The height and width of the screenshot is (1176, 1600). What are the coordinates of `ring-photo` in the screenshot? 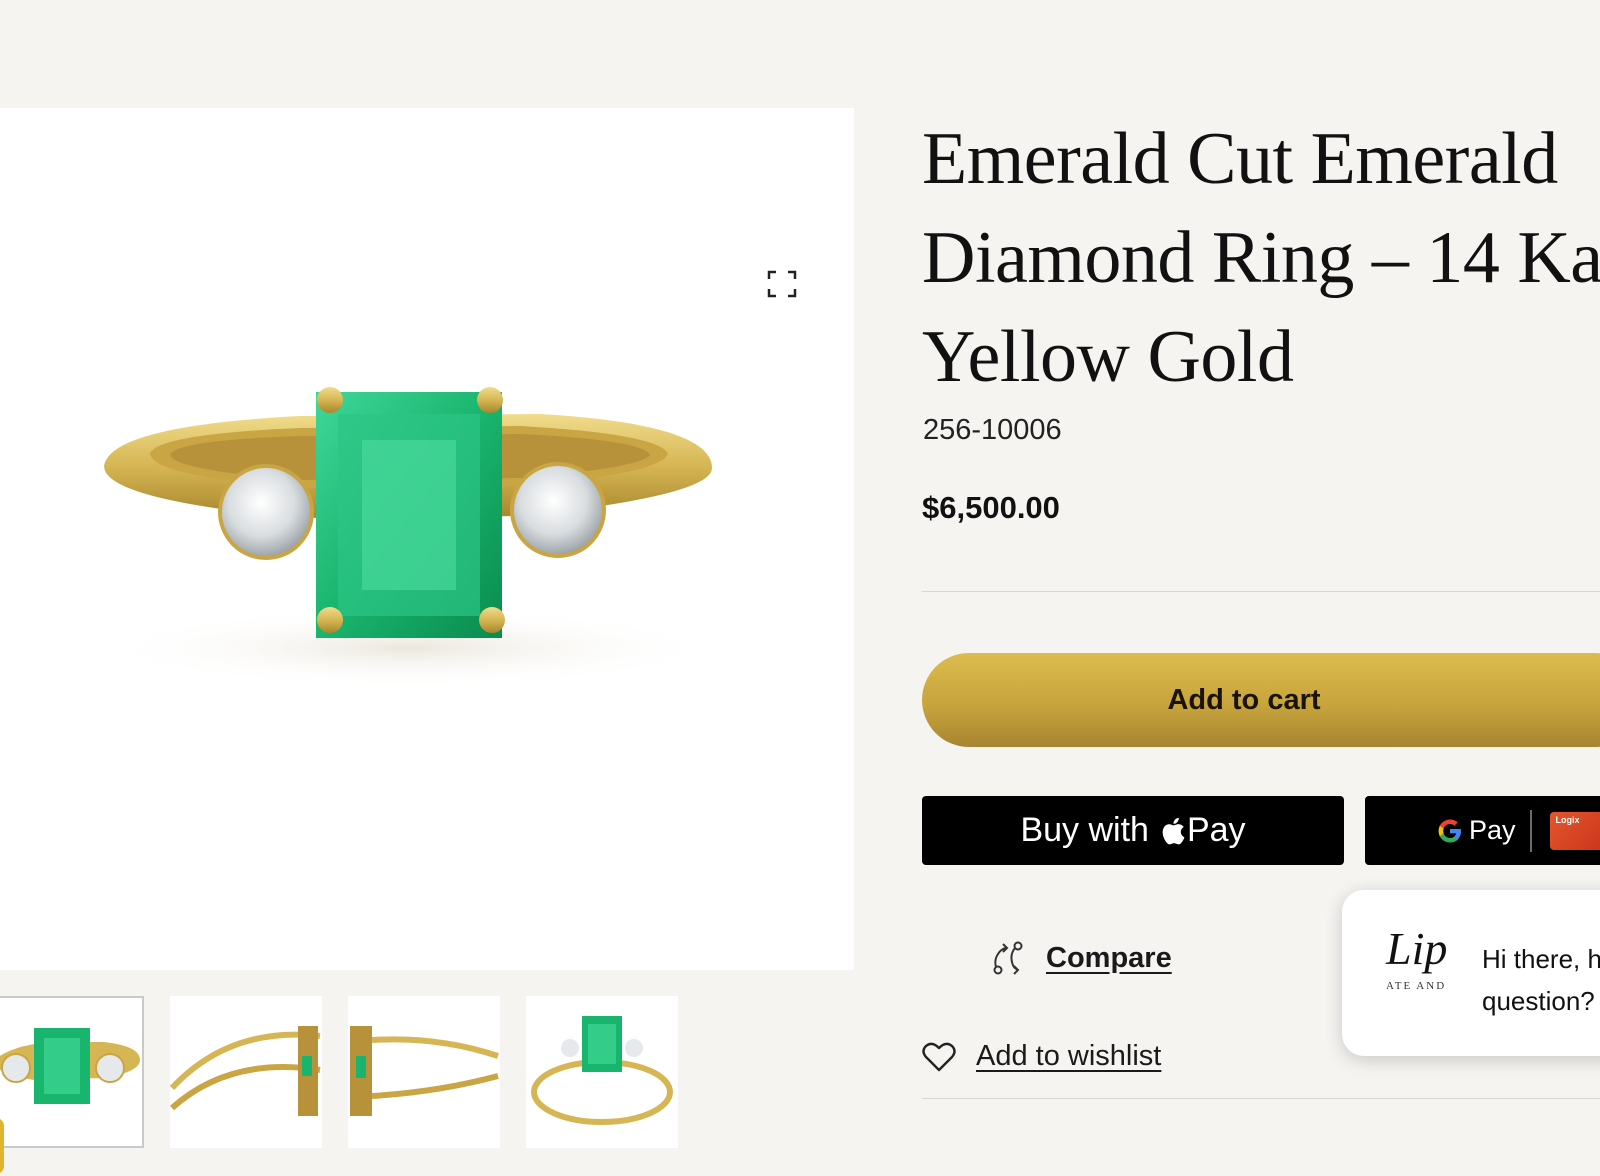 It's located at (410, 537).